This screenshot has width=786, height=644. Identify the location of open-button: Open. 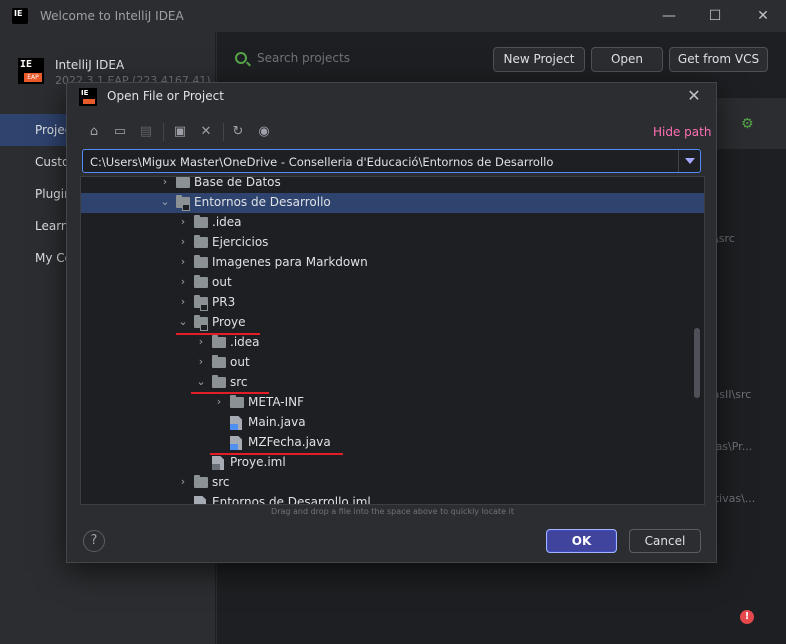
(627, 59).